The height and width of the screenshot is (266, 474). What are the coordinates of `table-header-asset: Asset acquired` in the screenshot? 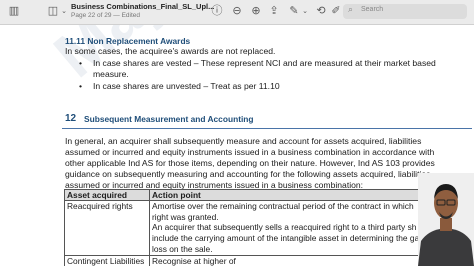 It's located at (107, 195).